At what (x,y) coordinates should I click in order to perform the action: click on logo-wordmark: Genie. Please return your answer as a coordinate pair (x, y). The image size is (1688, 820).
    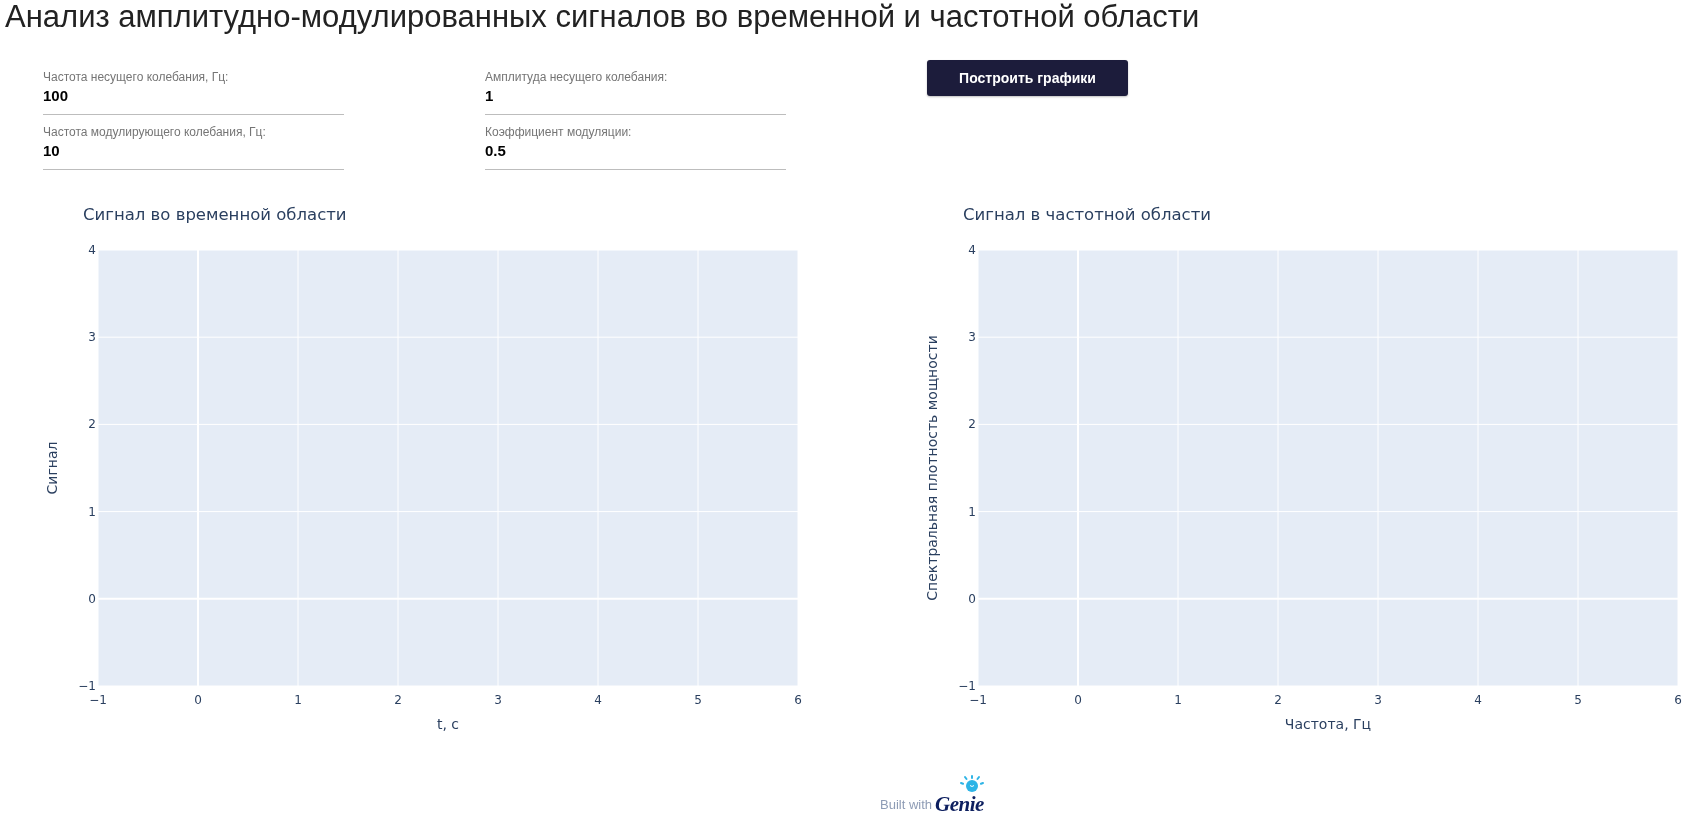
    Looking at the image, I should click on (959, 804).